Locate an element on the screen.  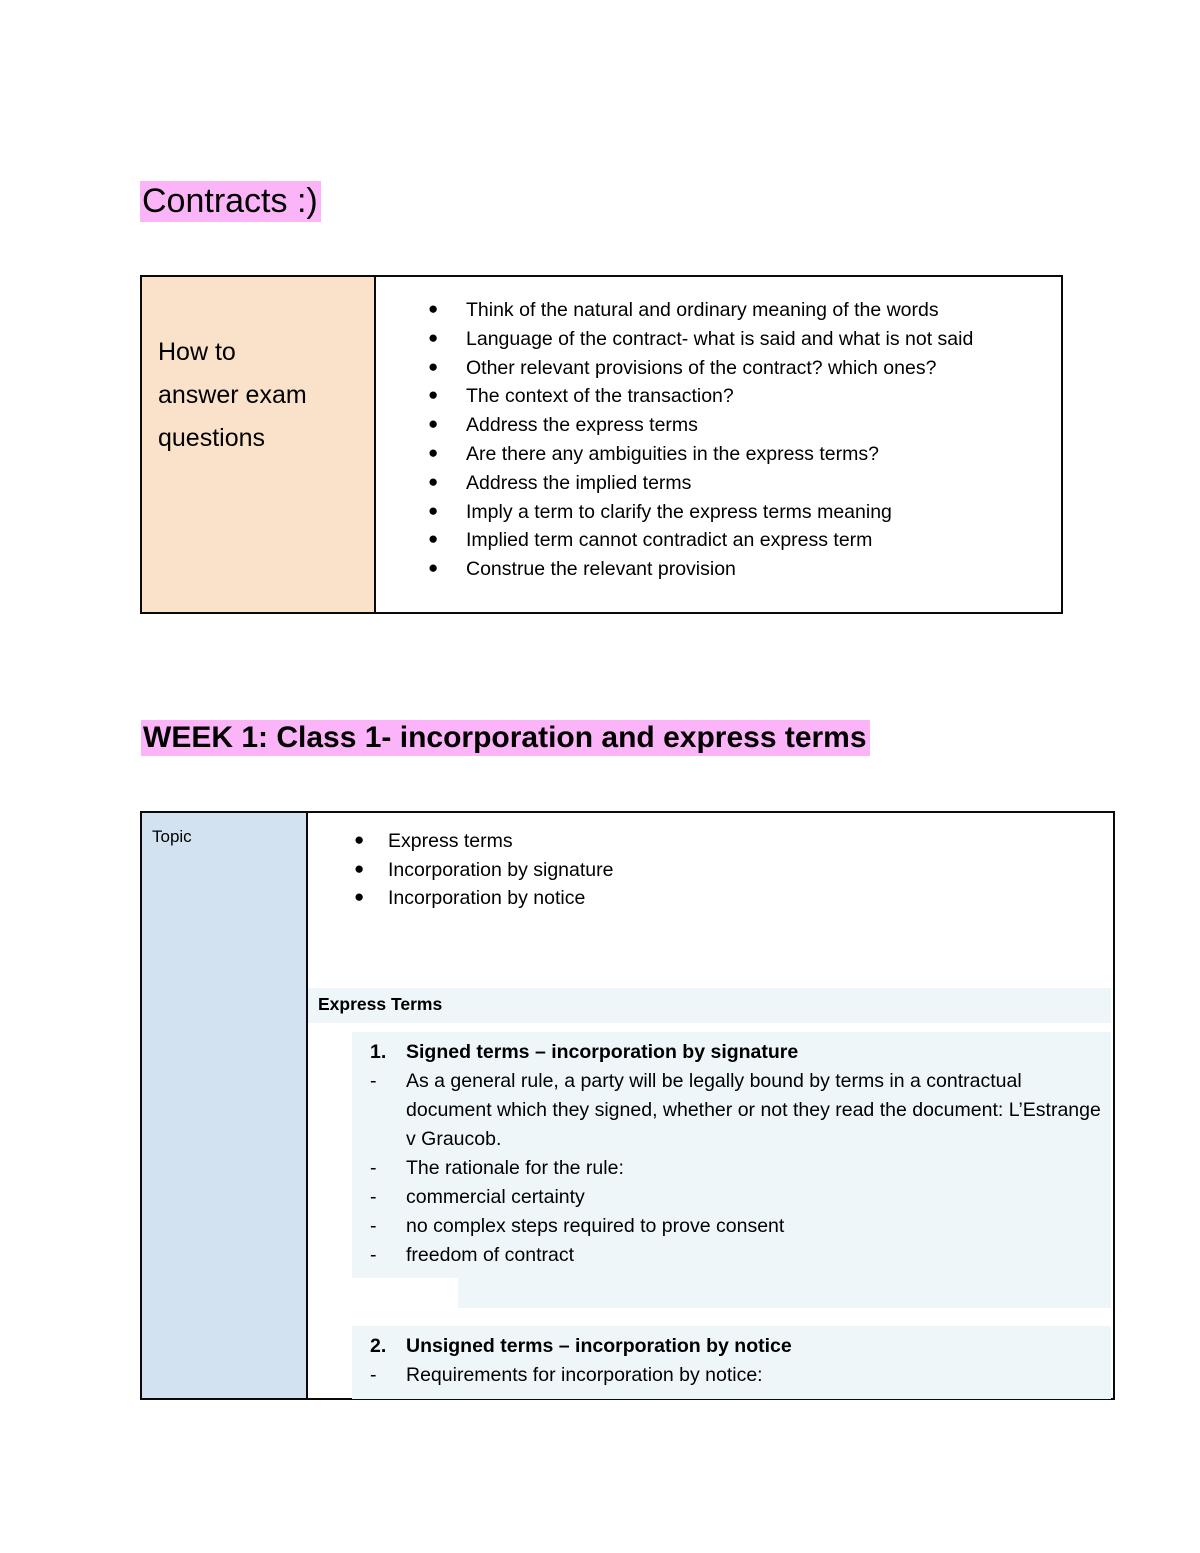
section-heading-express-terms: Express Terms is located at coordinates (709, 1005).